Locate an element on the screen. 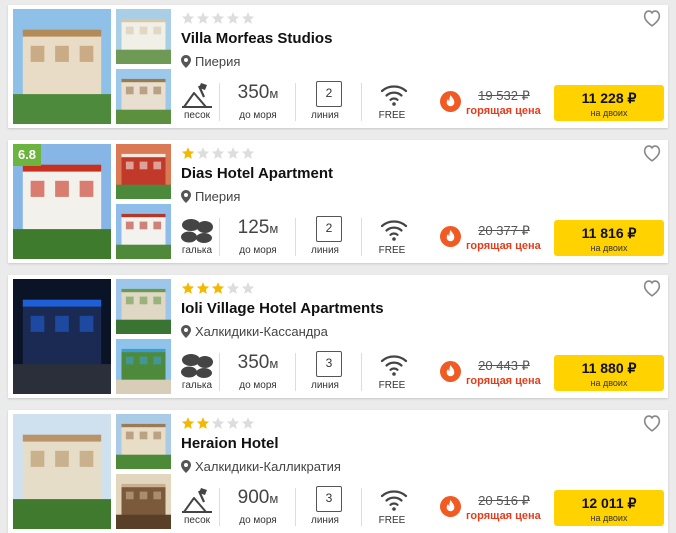 Image resolution: width=676 pixels, height=533 pixels. distance-value: 125м is located at coordinates (258, 227).